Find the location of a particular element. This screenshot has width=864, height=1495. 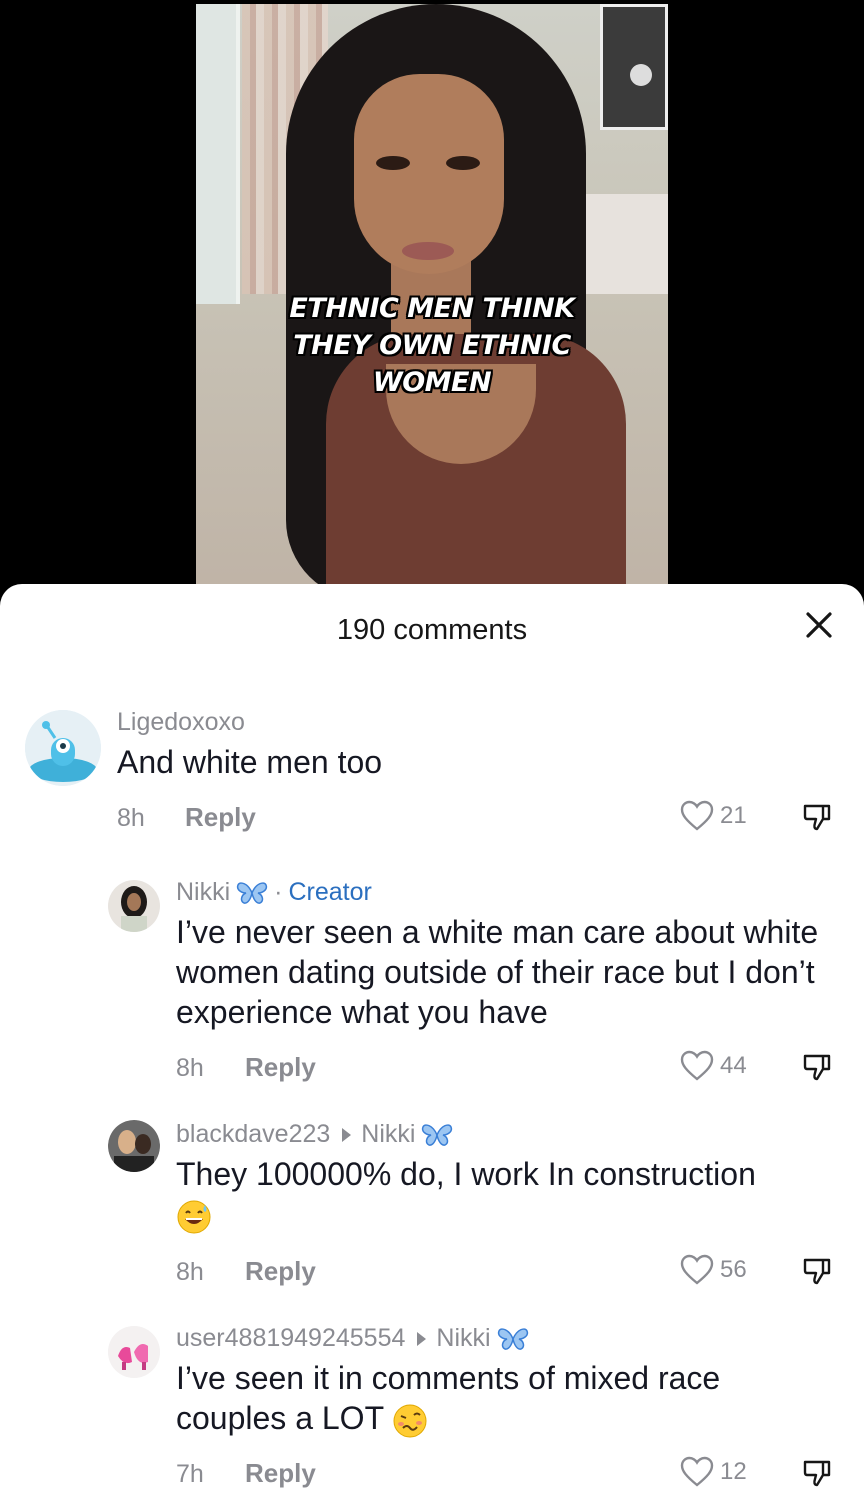

like-count: 12 is located at coordinates (733, 1471).